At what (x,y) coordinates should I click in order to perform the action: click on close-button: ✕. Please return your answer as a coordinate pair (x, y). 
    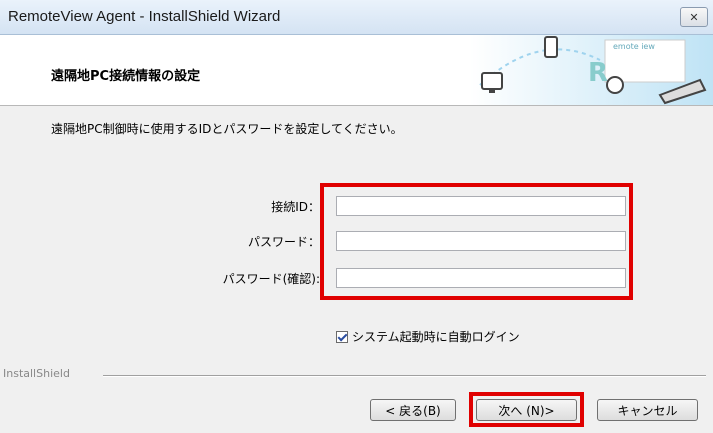
    Looking at the image, I should click on (694, 17).